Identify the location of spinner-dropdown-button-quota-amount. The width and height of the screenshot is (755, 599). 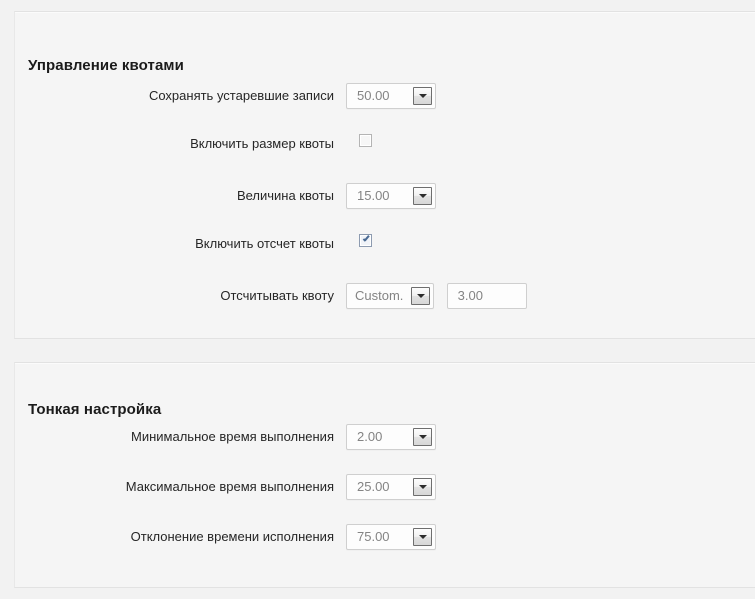
(422, 196).